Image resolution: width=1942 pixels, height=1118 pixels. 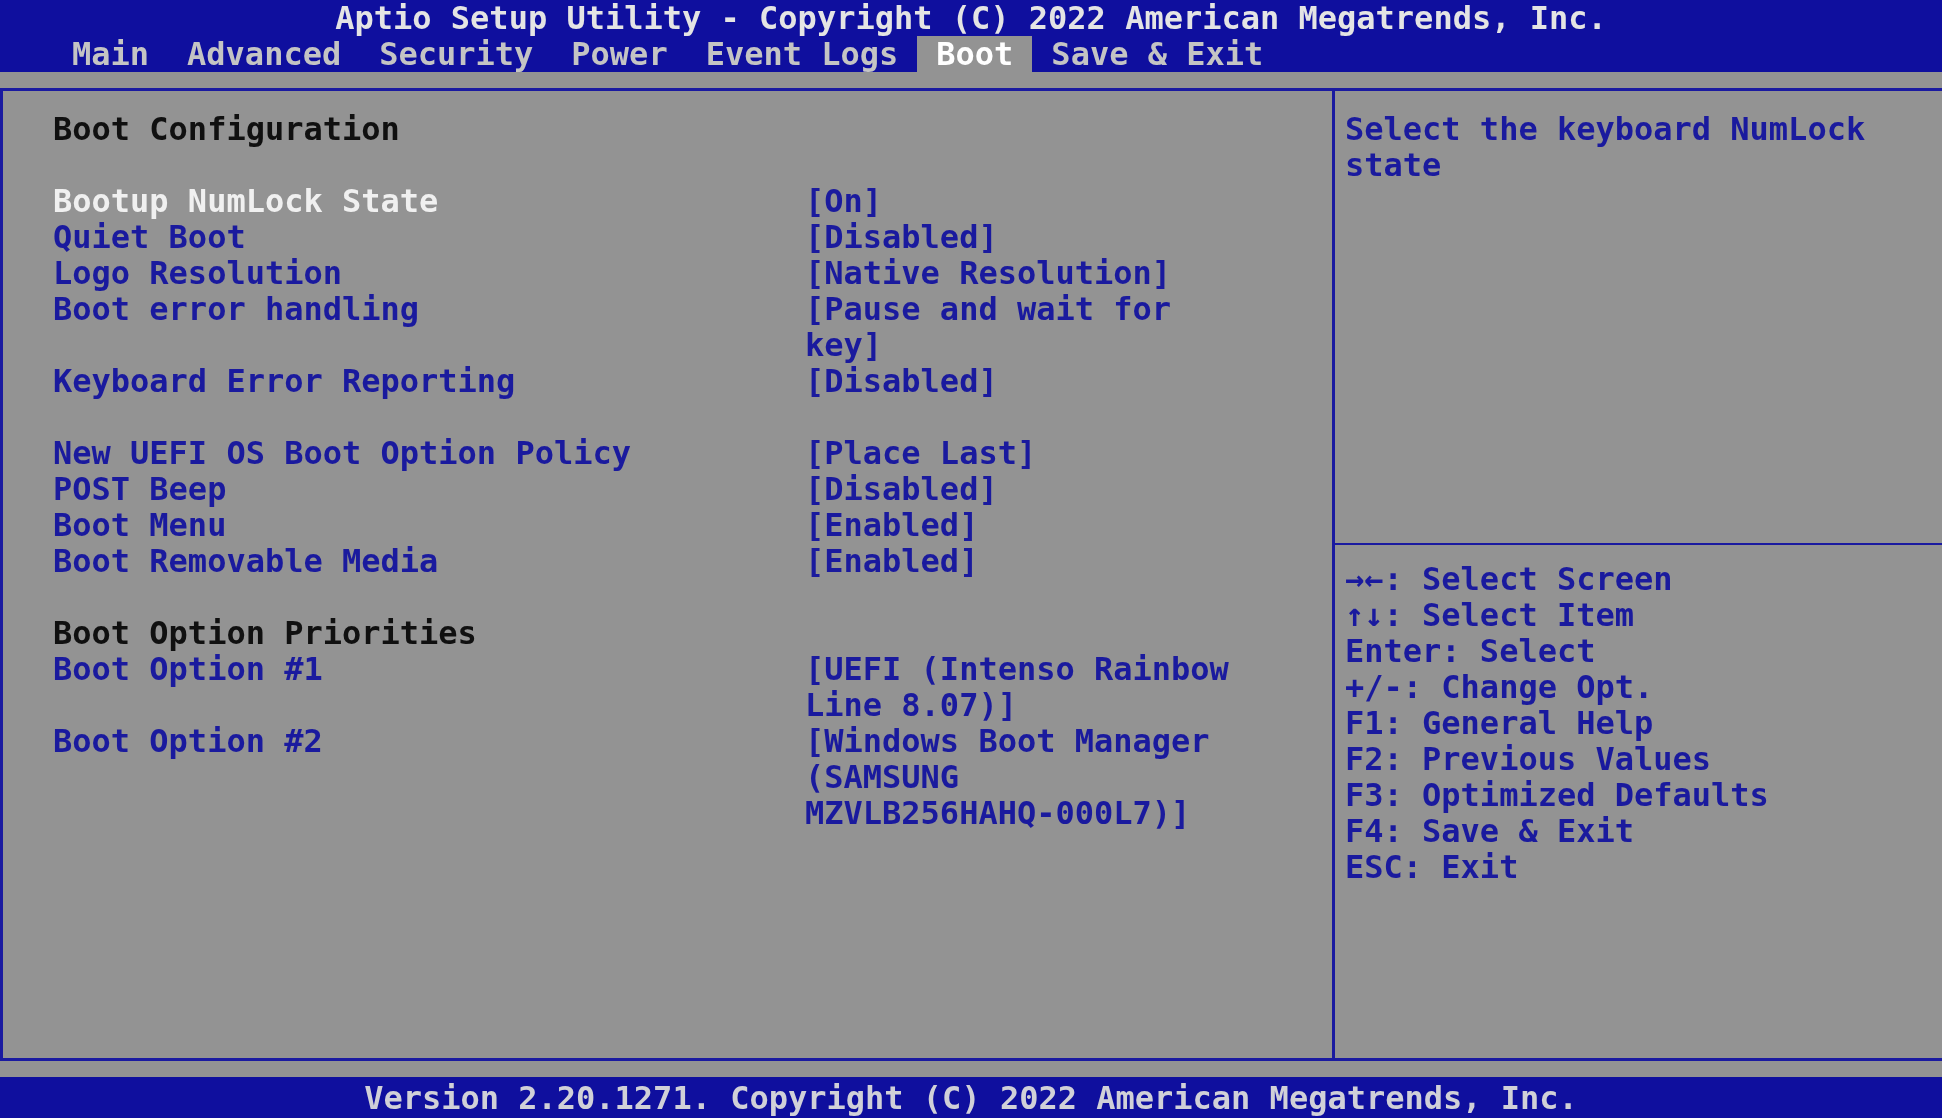 I want to click on setting-value: [Windows Boot Manager (SAMSUNG MZVLB256HAHQ-000L7)], so click(x=1027, y=777).